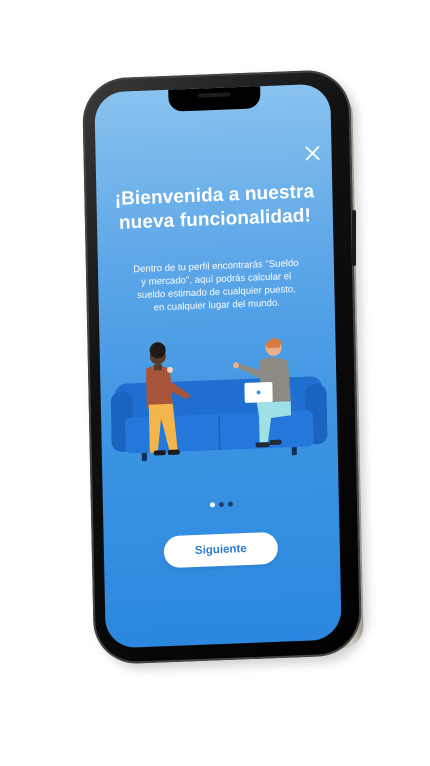 The width and height of the screenshot is (430, 766). I want to click on close-button, so click(312, 153).